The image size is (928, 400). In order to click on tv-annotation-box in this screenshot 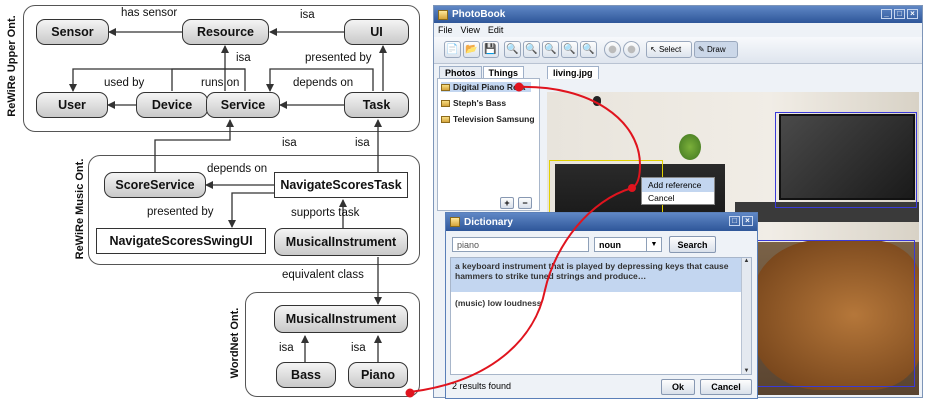, I will do `click(846, 160)`.